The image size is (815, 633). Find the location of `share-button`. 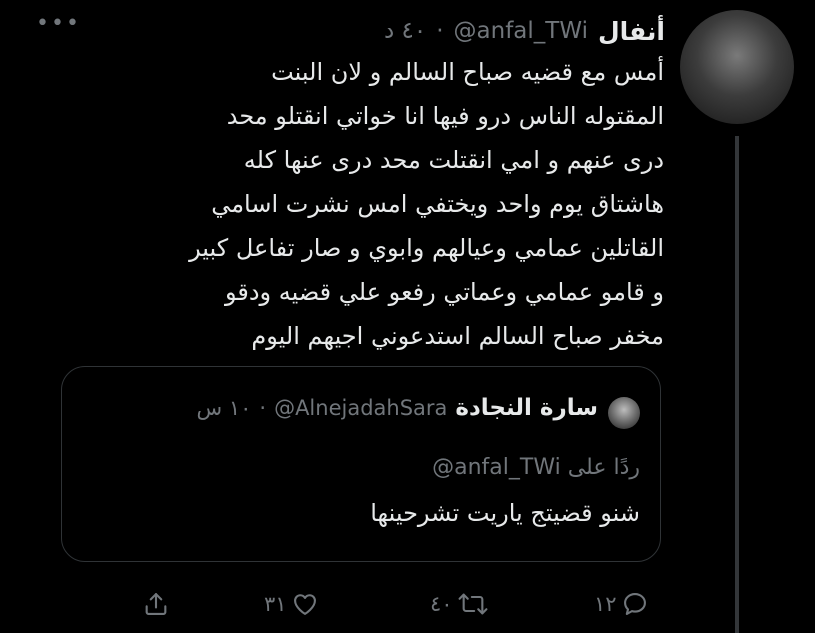

share-button is located at coordinates (156, 604).